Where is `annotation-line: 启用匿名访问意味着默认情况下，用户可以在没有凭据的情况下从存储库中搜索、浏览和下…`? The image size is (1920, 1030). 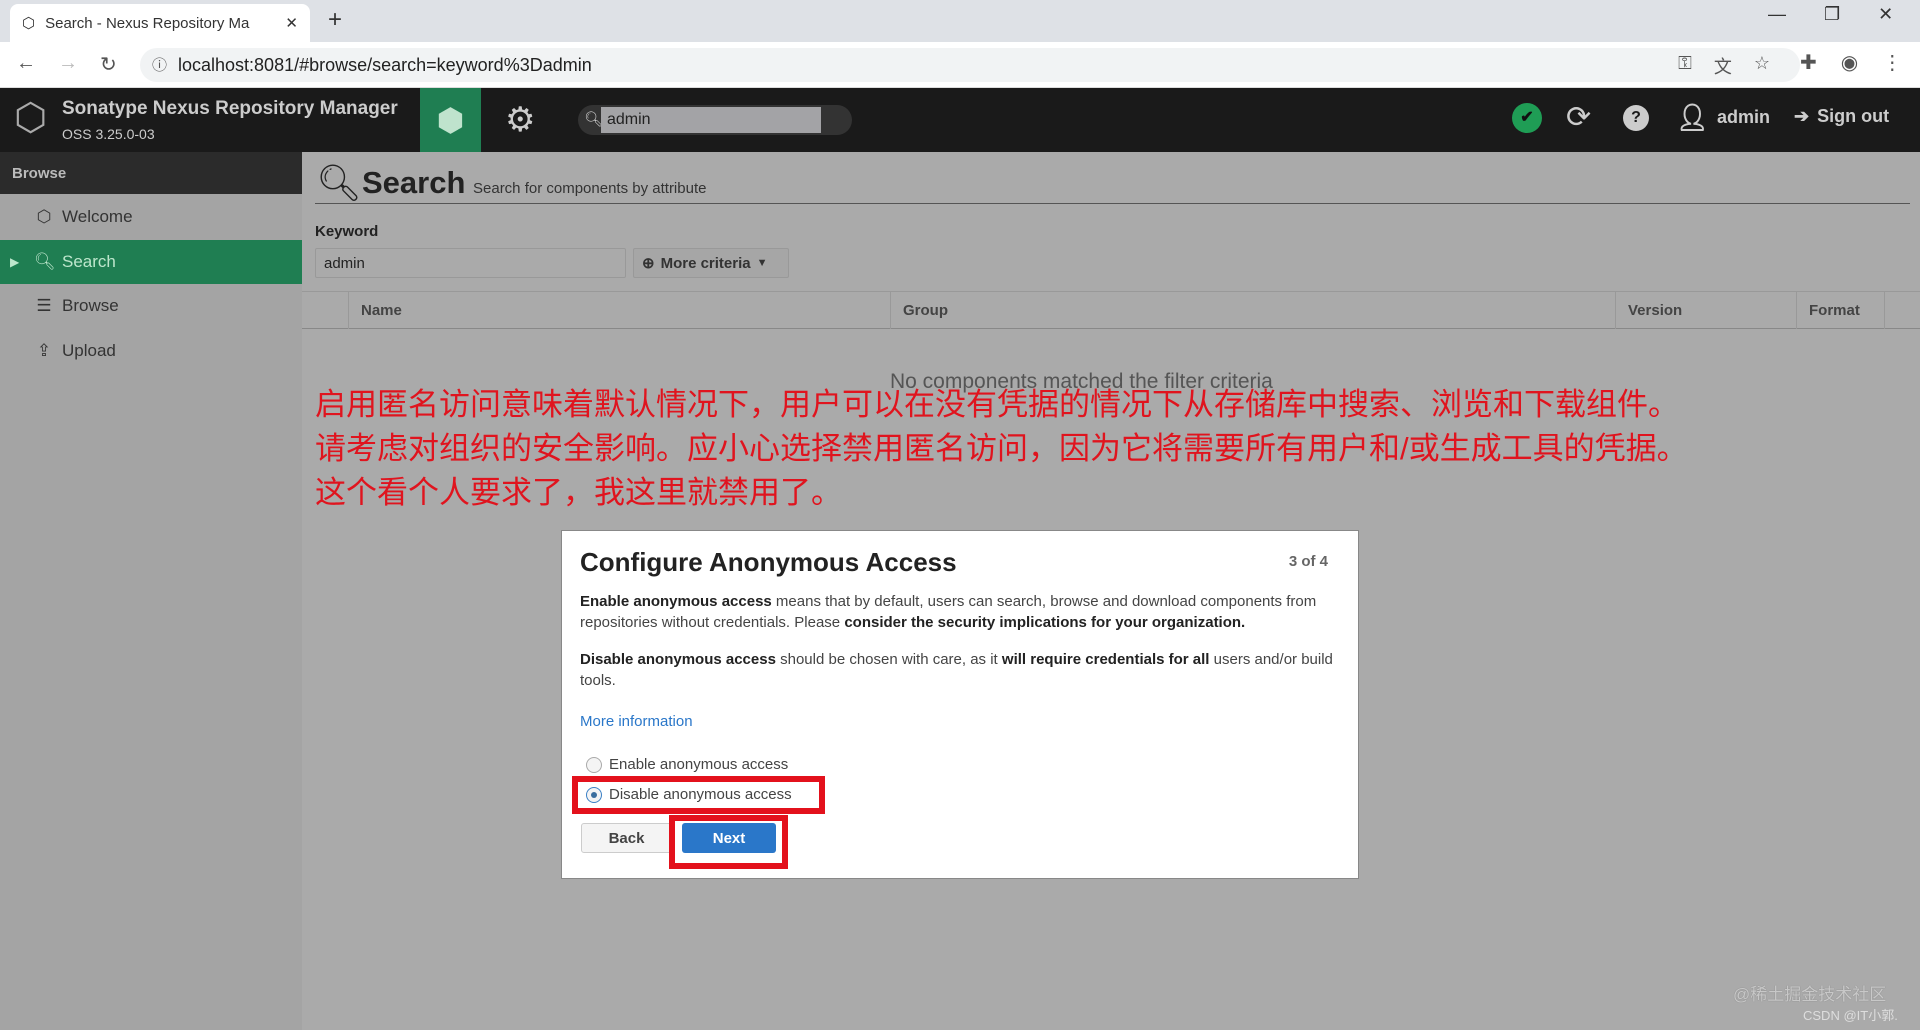 annotation-line: 启用匿名访问意味着默认情况下，用户可以在没有凭据的情况下从存储库中搜索、浏览和下… is located at coordinates (997, 404).